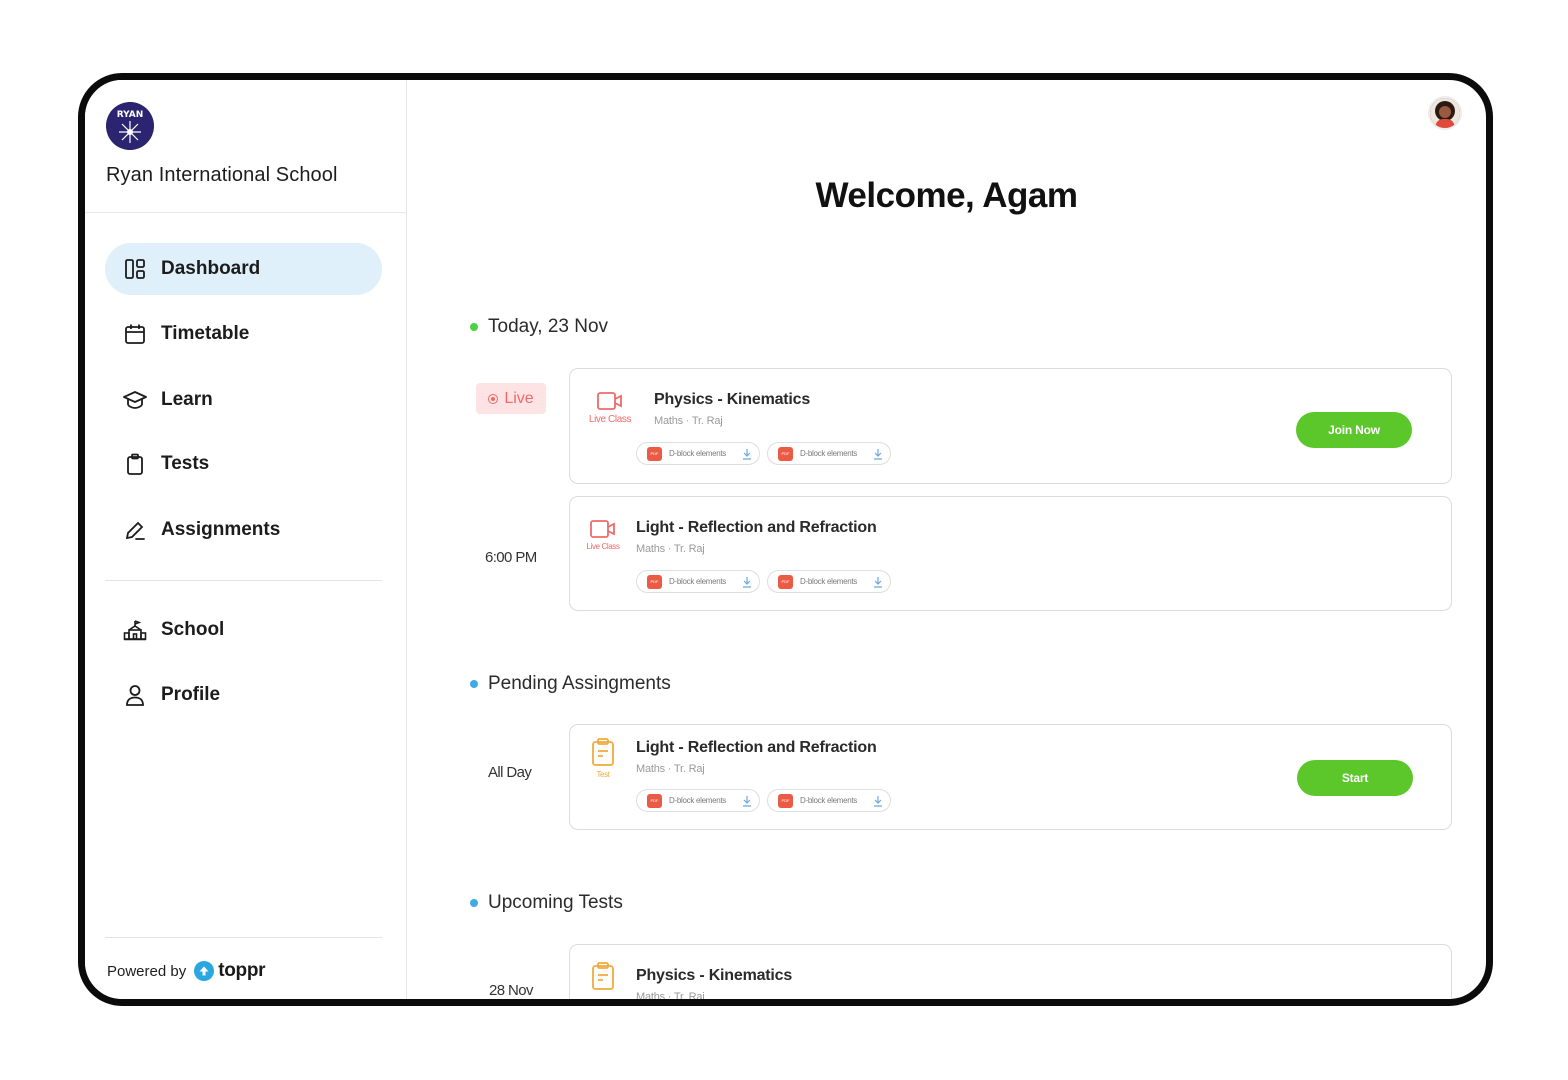 The width and height of the screenshot is (1568, 1080). Describe the element at coordinates (519, 398) in the screenshot. I see `time-label: Live` at that location.